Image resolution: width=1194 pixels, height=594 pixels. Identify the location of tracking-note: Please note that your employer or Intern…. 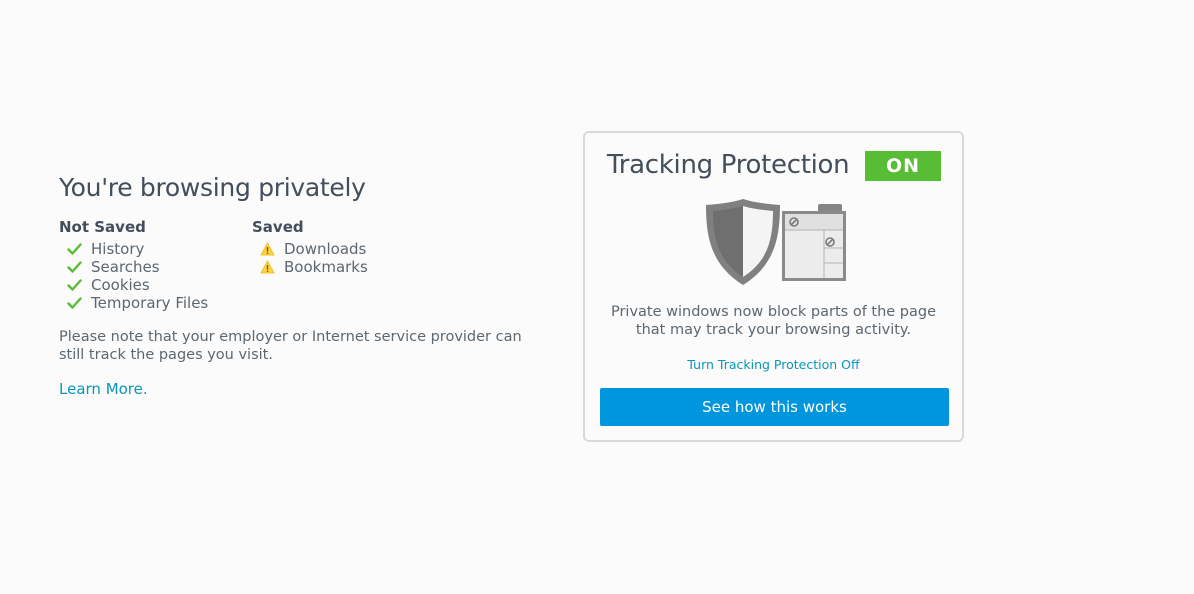
(290, 346).